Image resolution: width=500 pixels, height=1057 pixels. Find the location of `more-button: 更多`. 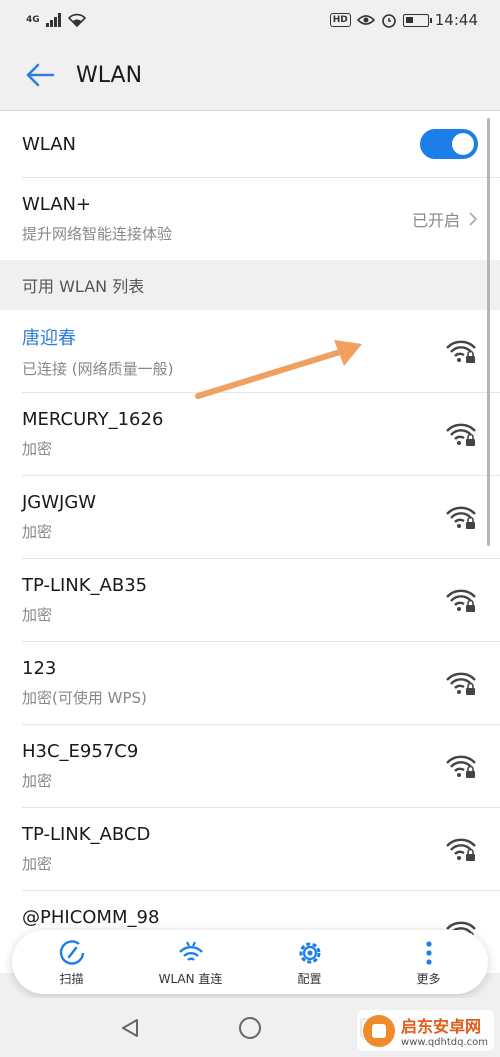

more-button: 更多 is located at coordinates (429, 962).